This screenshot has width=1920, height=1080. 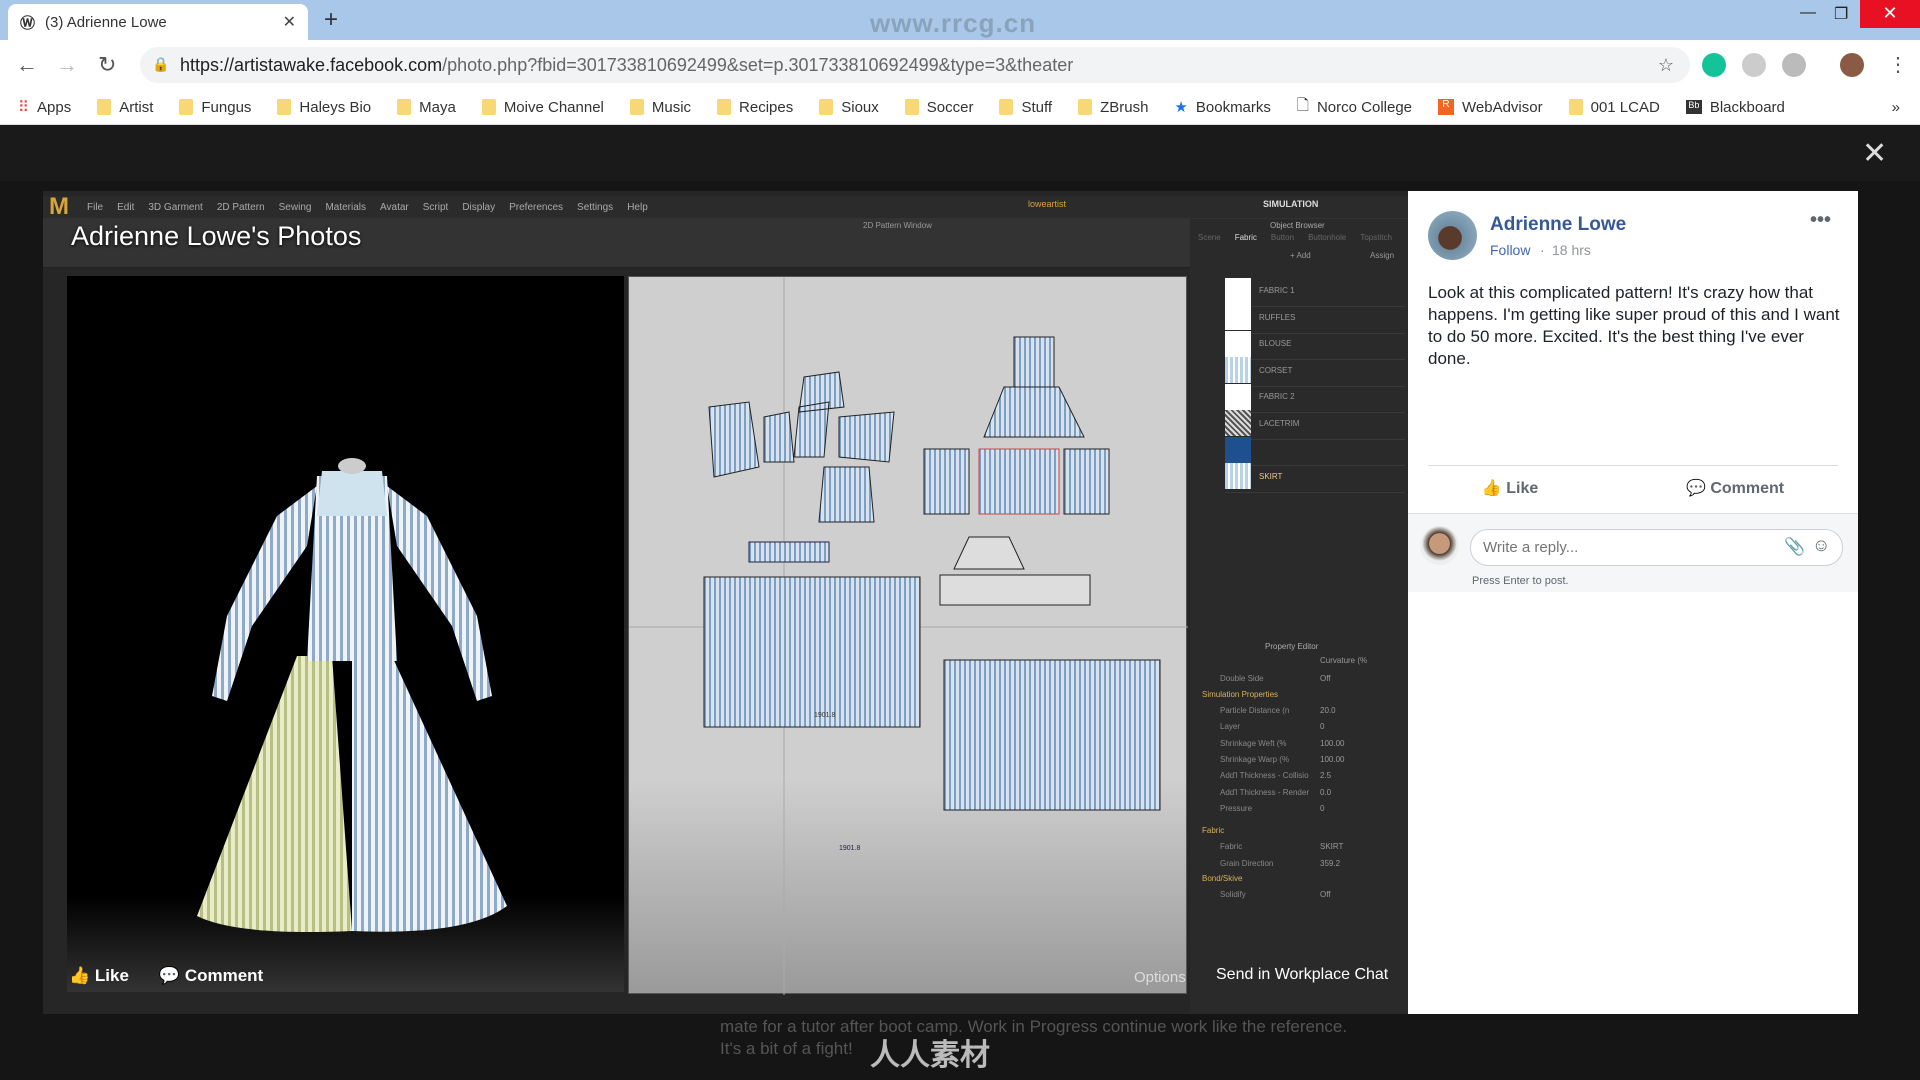 I want to click on fabric-name: FABRIC 2, so click(x=1277, y=396).